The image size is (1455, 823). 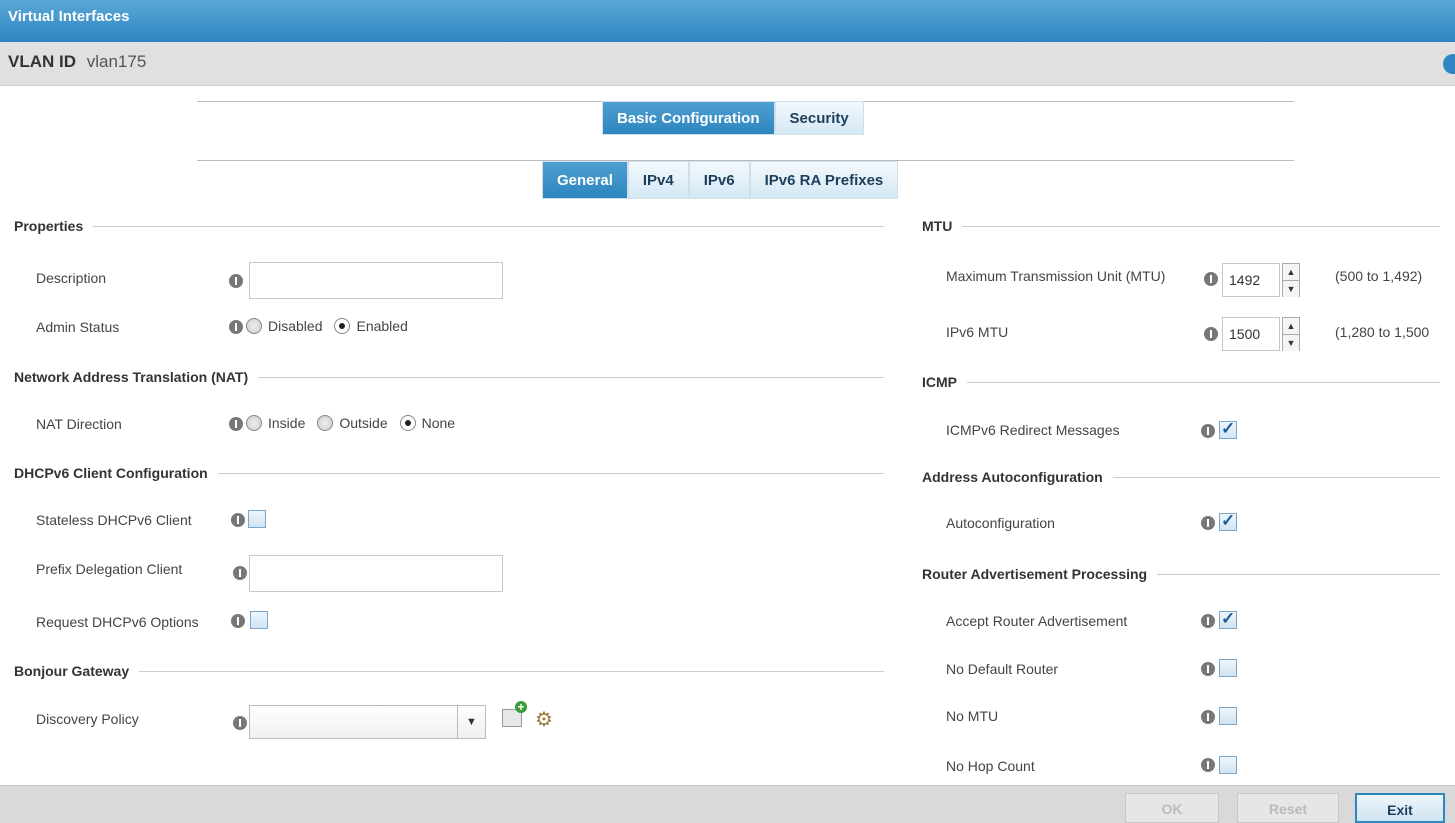 What do you see at coordinates (72, 671) in the screenshot?
I see `section-bonjour-title: Bonjour Gateway` at bounding box center [72, 671].